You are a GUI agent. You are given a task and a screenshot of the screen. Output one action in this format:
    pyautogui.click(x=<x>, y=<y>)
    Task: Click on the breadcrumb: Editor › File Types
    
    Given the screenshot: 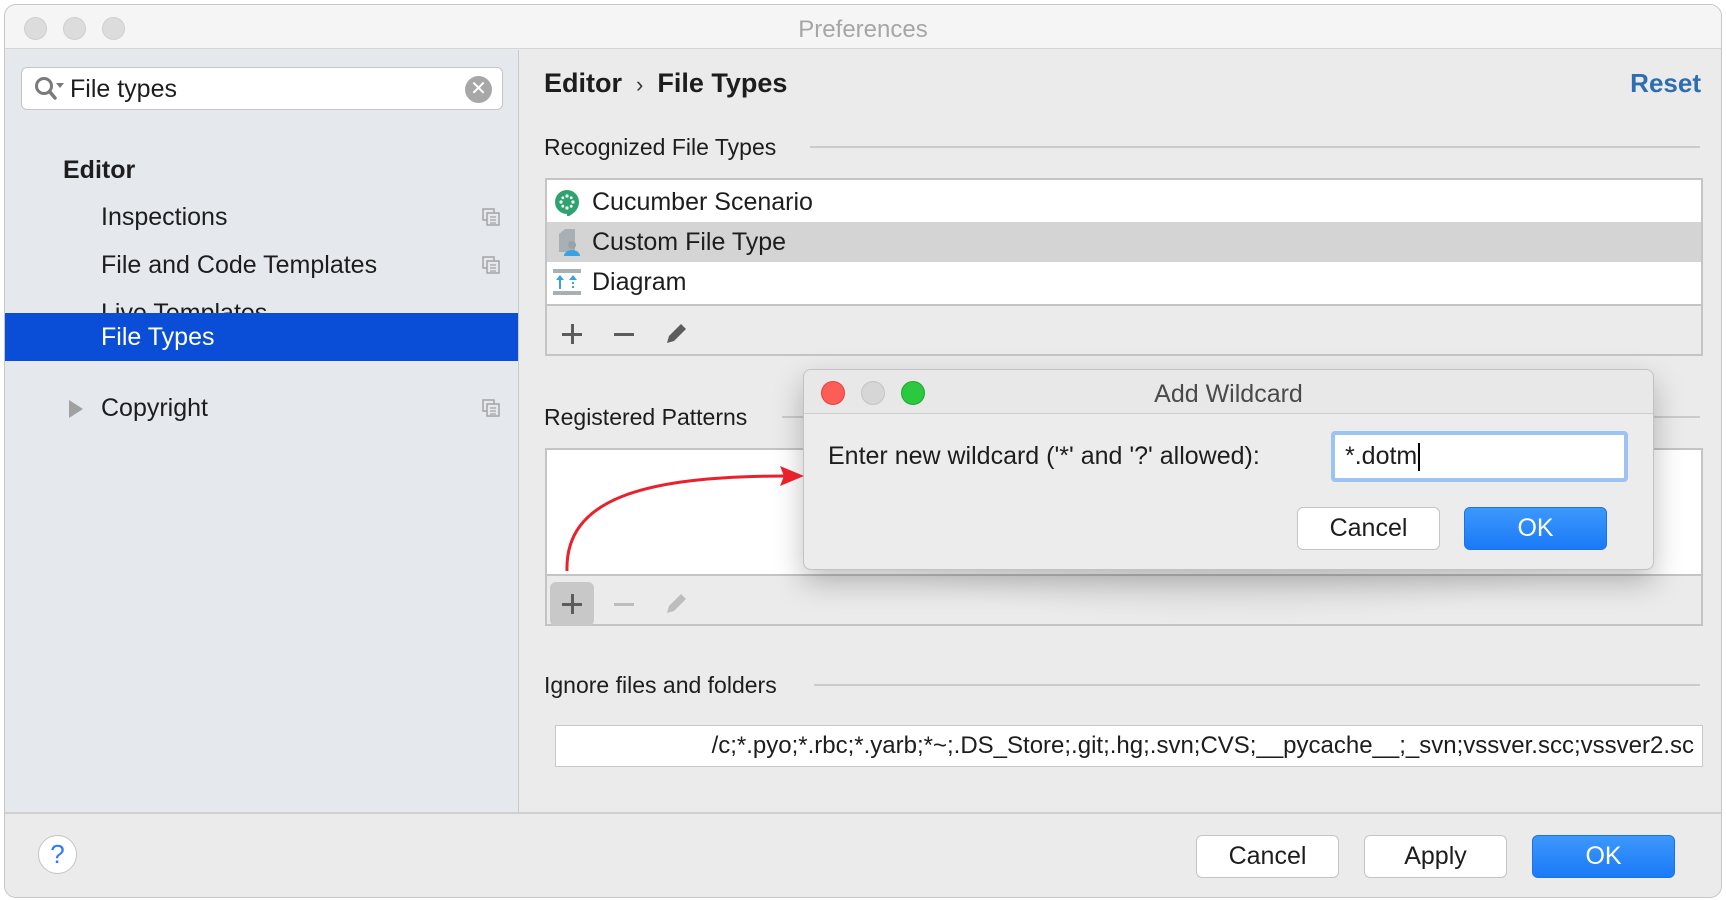 What is the action you would take?
    pyautogui.click(x=665, y=83)
    